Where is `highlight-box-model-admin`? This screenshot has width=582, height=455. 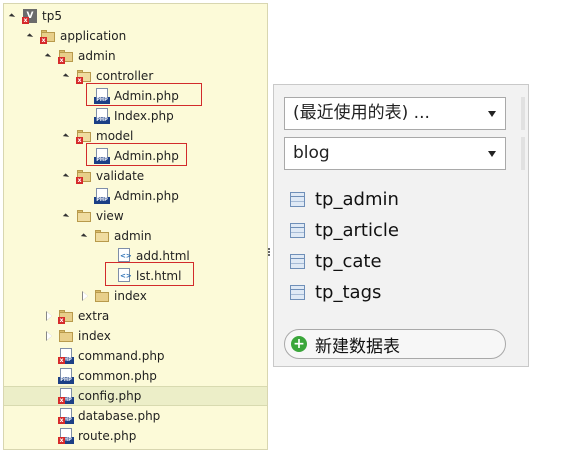
highlight-box-model-admin is located at coordinates (136, 154).